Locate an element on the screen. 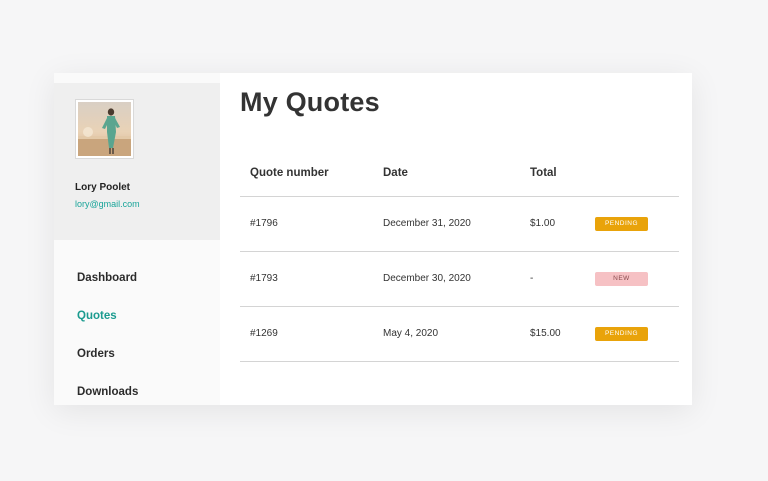 This screenshot has height=481, width=768. quote-number: #1269 is located at coordinates (306, 334).